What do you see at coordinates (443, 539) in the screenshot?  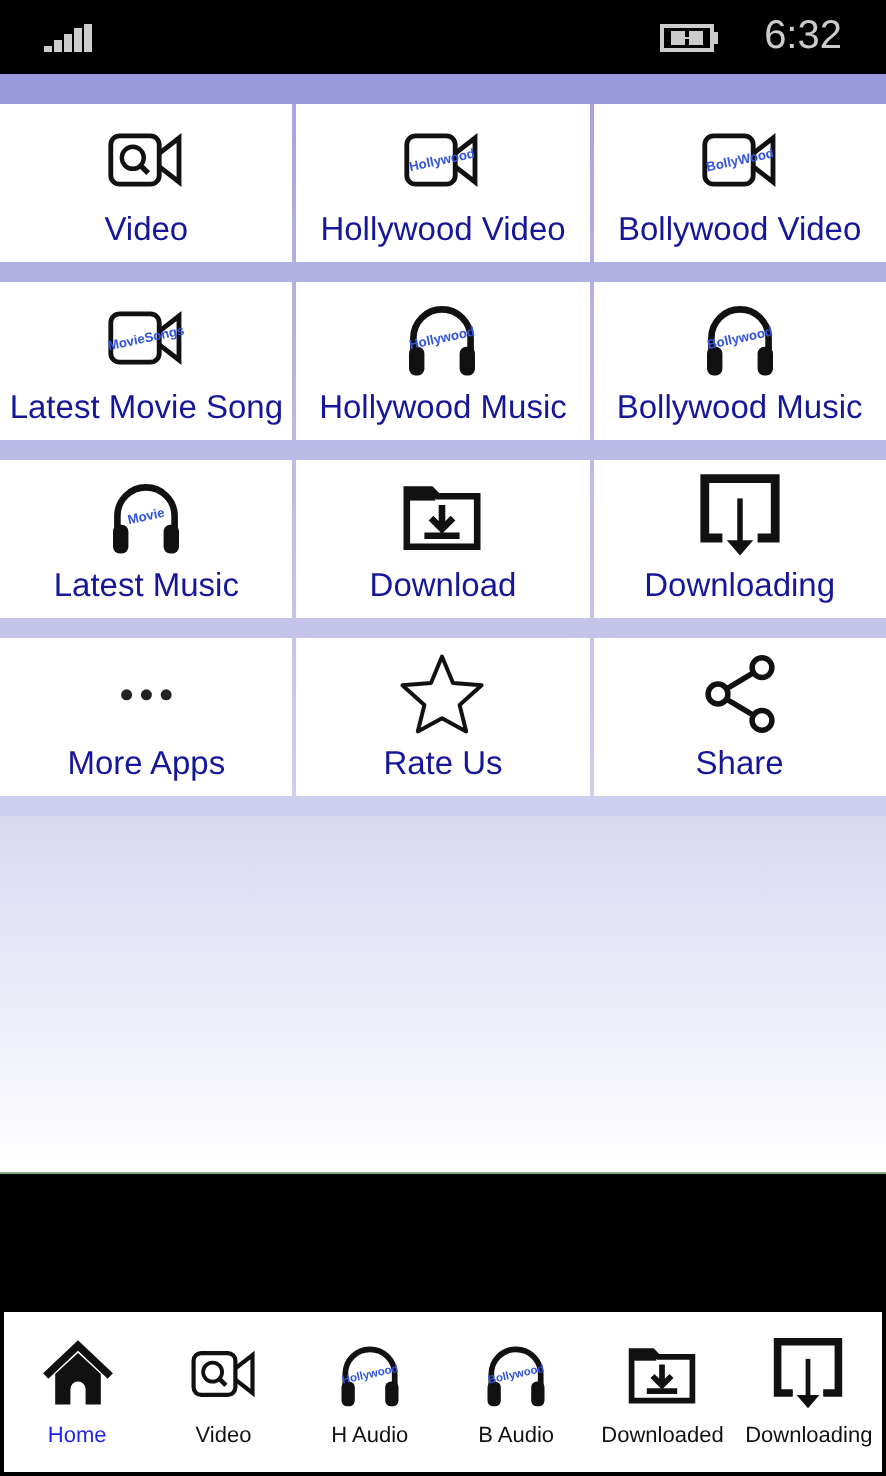 I see `menu-tile: Download` at bounding box center [443, 539].